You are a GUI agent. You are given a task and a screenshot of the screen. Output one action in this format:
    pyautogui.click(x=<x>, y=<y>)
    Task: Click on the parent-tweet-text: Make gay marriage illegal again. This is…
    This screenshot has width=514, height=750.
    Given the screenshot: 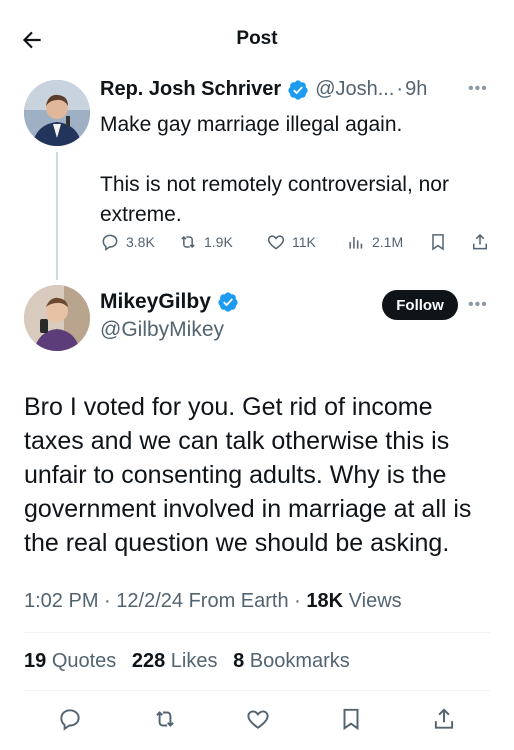 What is the action you would take?
    pyautogui.click(x=274, y=169)
    